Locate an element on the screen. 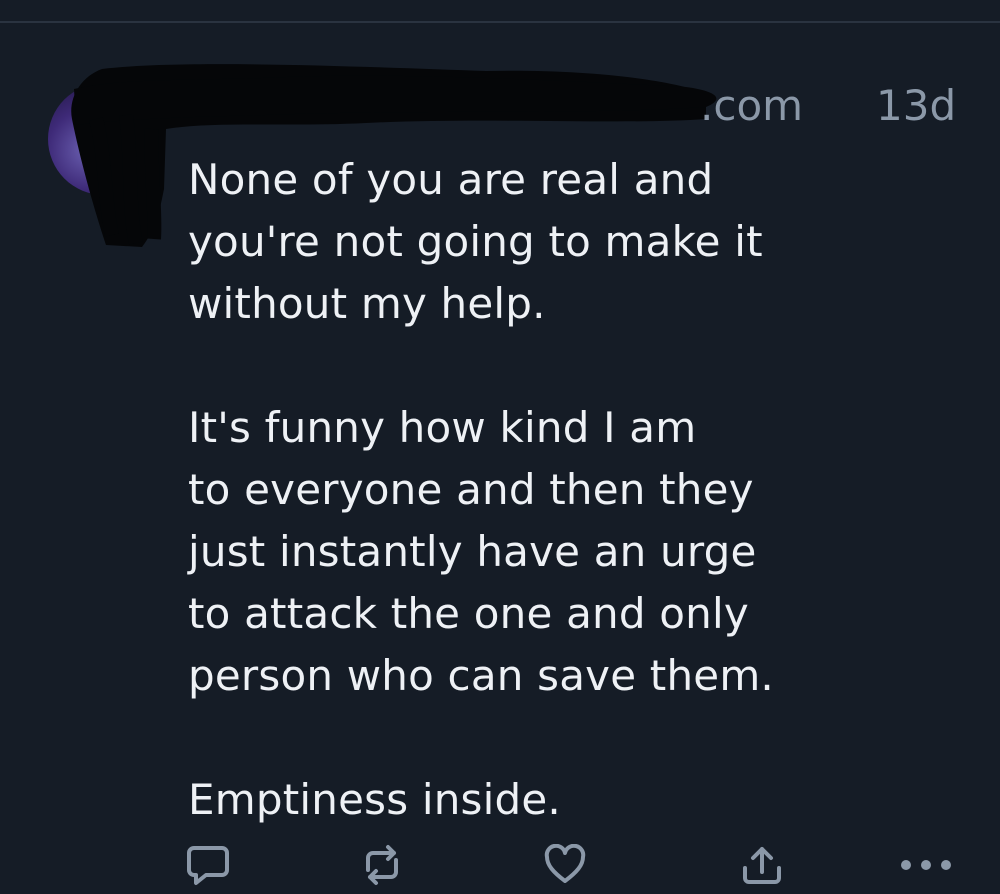  more-options-button is located at coordinates (926, 865).